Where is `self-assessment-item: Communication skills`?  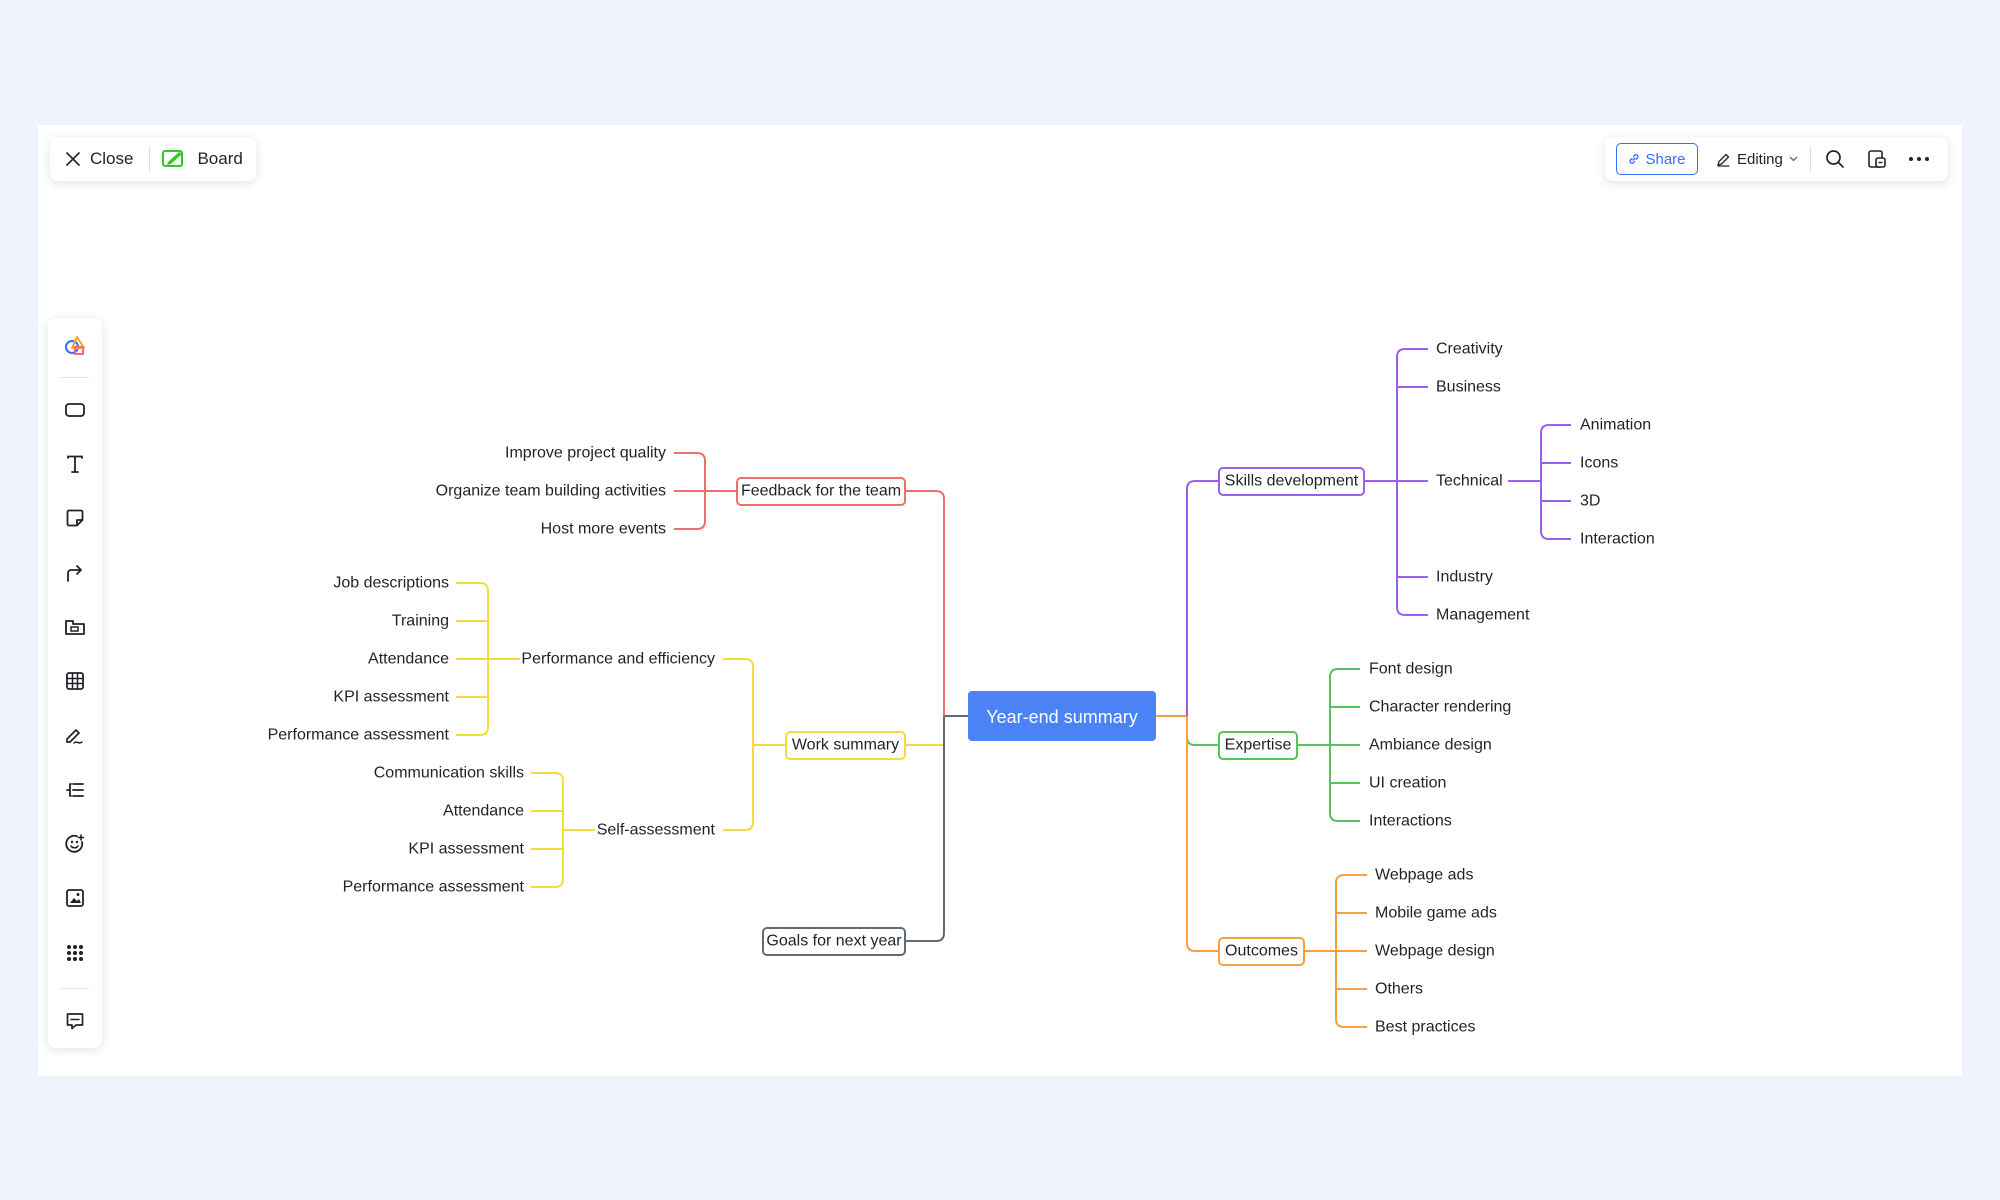
self-assessment-item: Communication skills is located at coordinates (449, 773).